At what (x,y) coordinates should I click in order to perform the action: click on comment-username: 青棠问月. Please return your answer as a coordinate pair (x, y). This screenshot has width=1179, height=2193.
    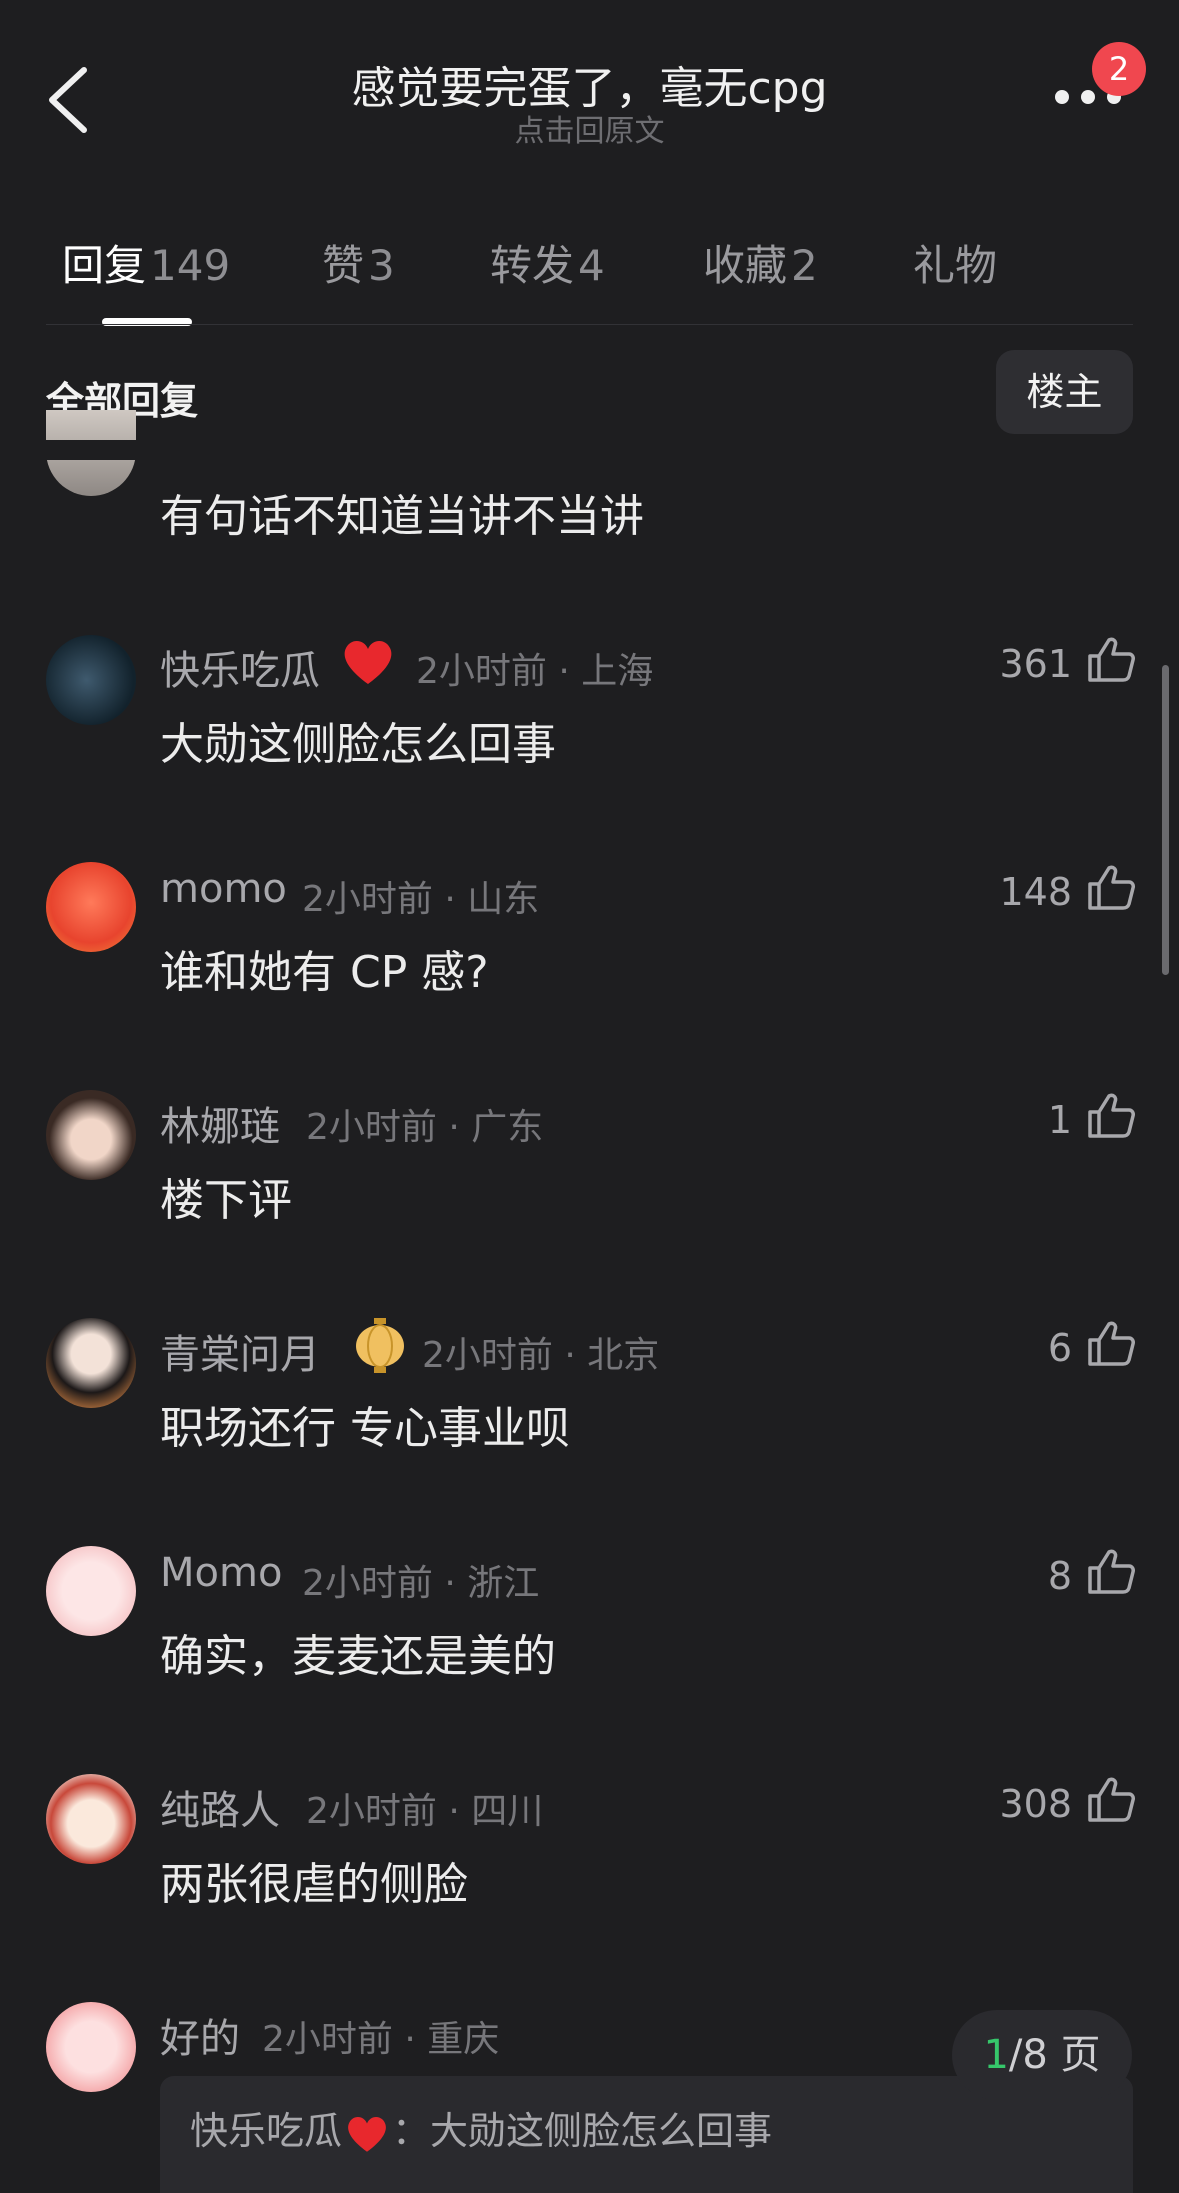
    Looking at the image, I should click on (240, 1351).